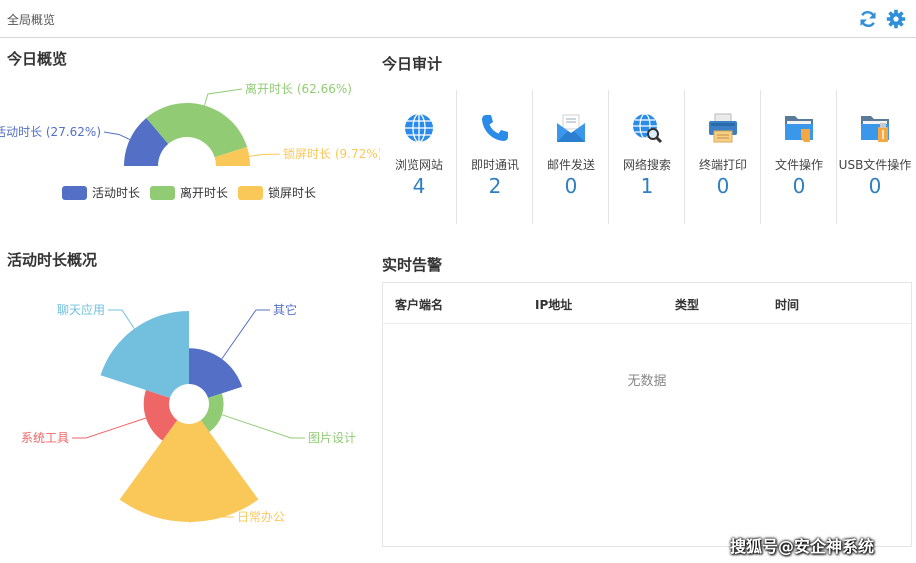 The image size is (916, 563). Describe the element at coordinates (799, 129) in the screenshot. I see `folder-icon` at that location.